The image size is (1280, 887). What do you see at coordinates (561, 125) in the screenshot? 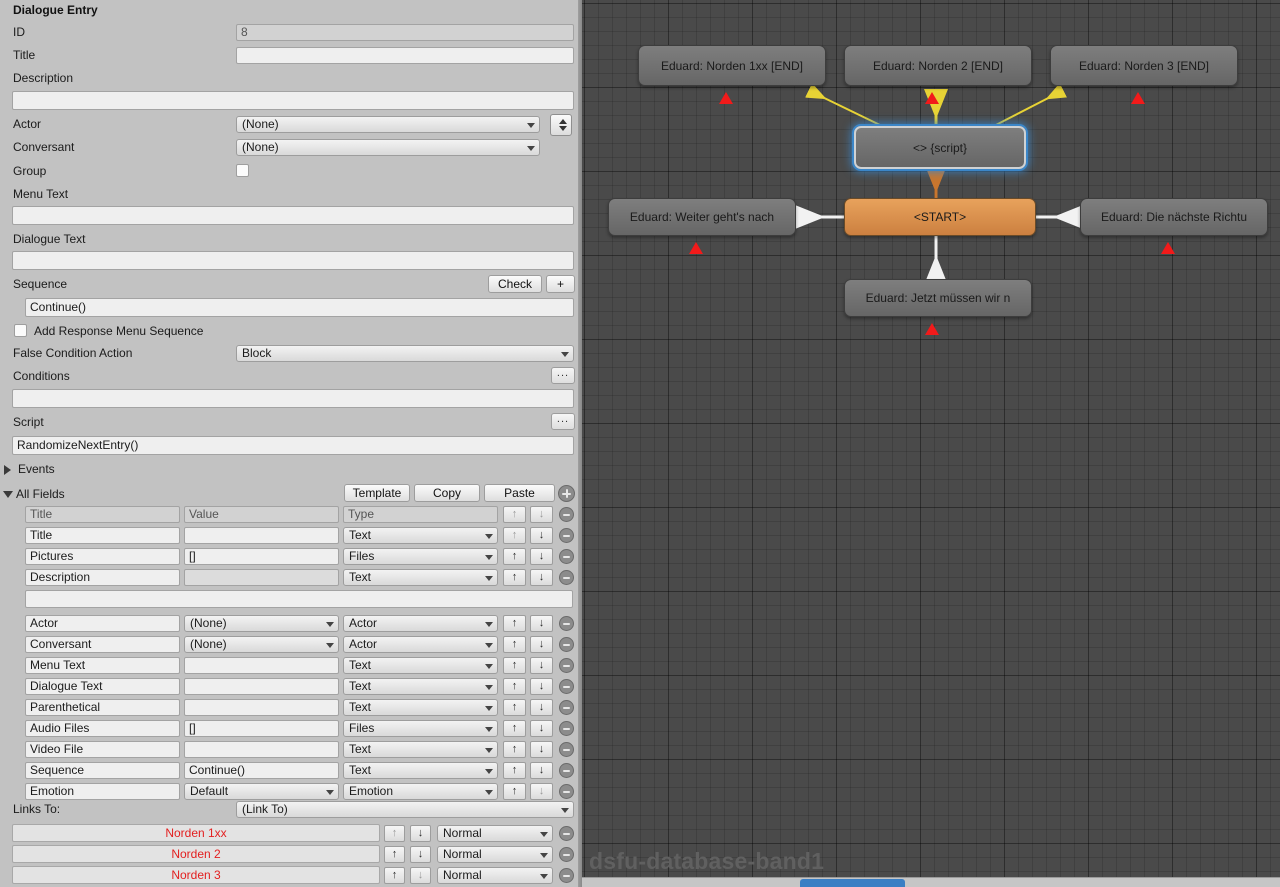
I see `actor-stepper` at bounding box center [561, 125].